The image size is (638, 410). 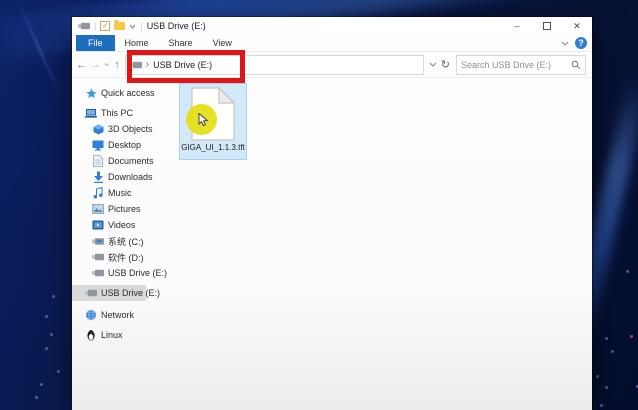 I want to click on sidebar-item-3d-objects: 3D Objects, so click(x=120, y=129).